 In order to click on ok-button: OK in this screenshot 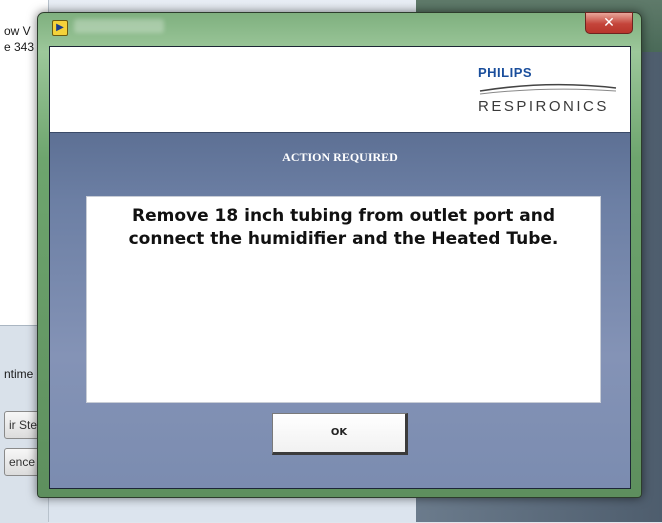, I will do `click(340, 434)`.